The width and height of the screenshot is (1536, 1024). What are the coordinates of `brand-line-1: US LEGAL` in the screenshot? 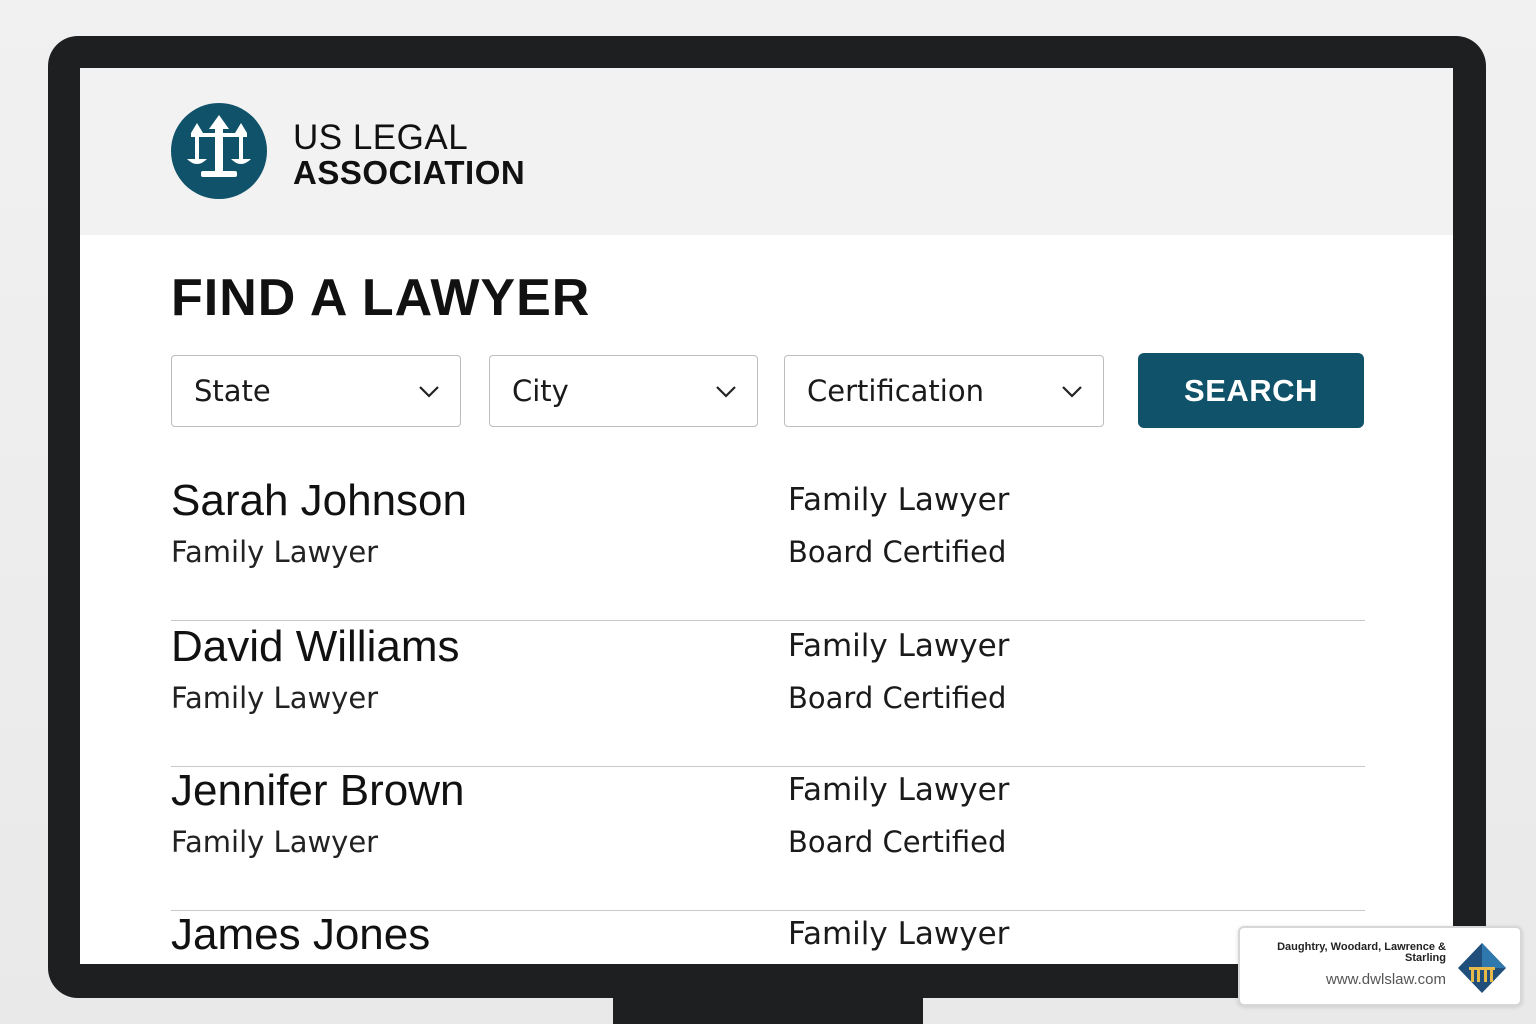 It's located at (381, 137).